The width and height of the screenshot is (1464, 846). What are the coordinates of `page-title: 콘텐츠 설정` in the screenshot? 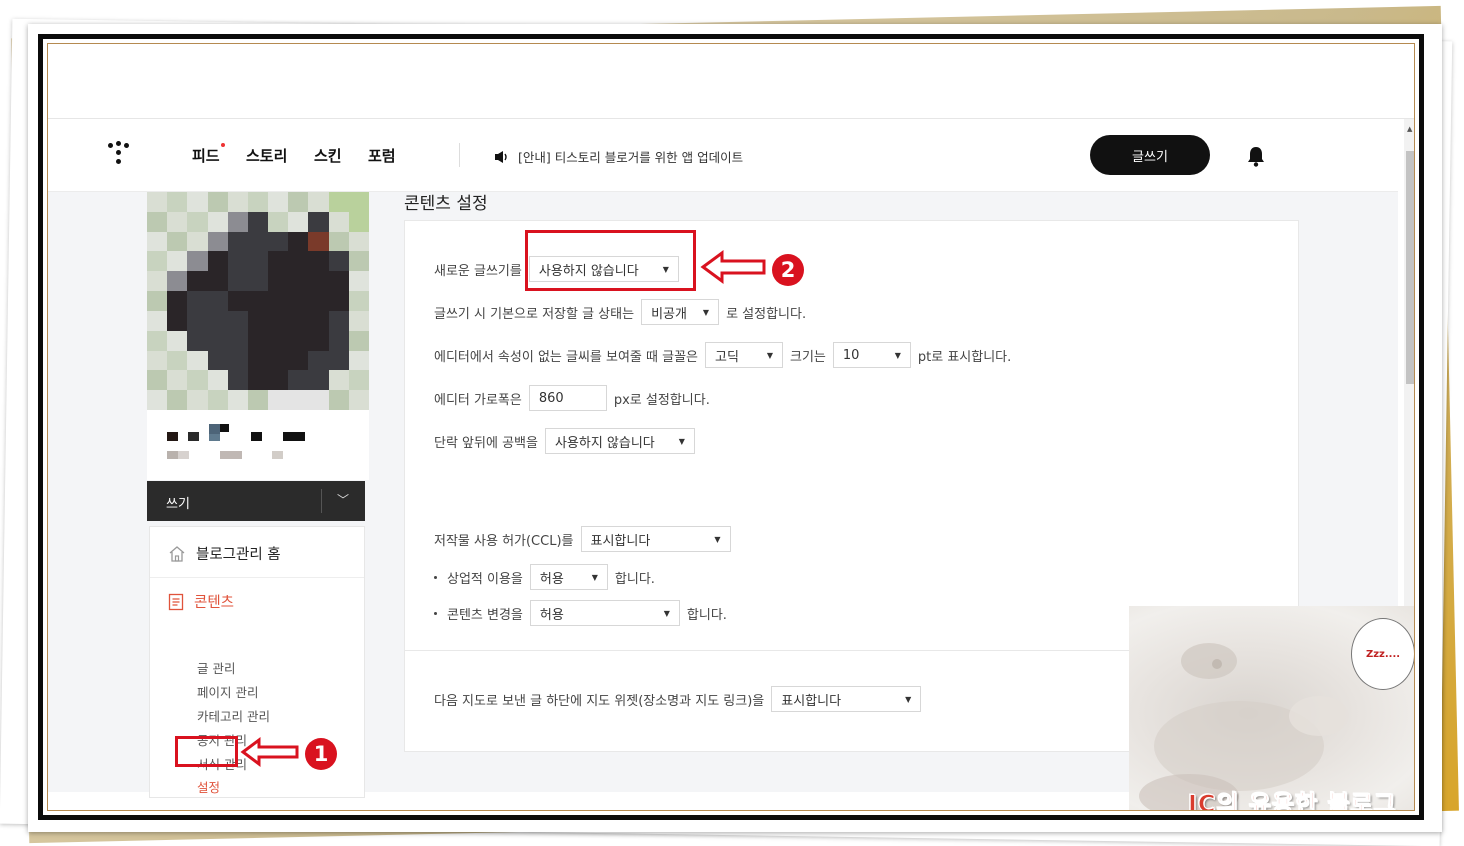 It's located at (446, 204).